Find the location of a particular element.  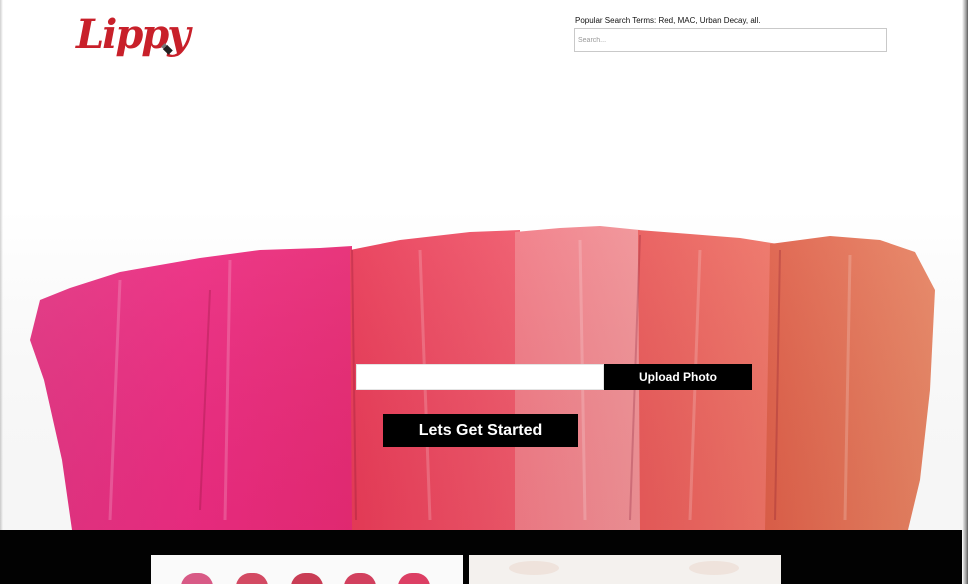

photo-file-field is located at coordinates (480, 377).